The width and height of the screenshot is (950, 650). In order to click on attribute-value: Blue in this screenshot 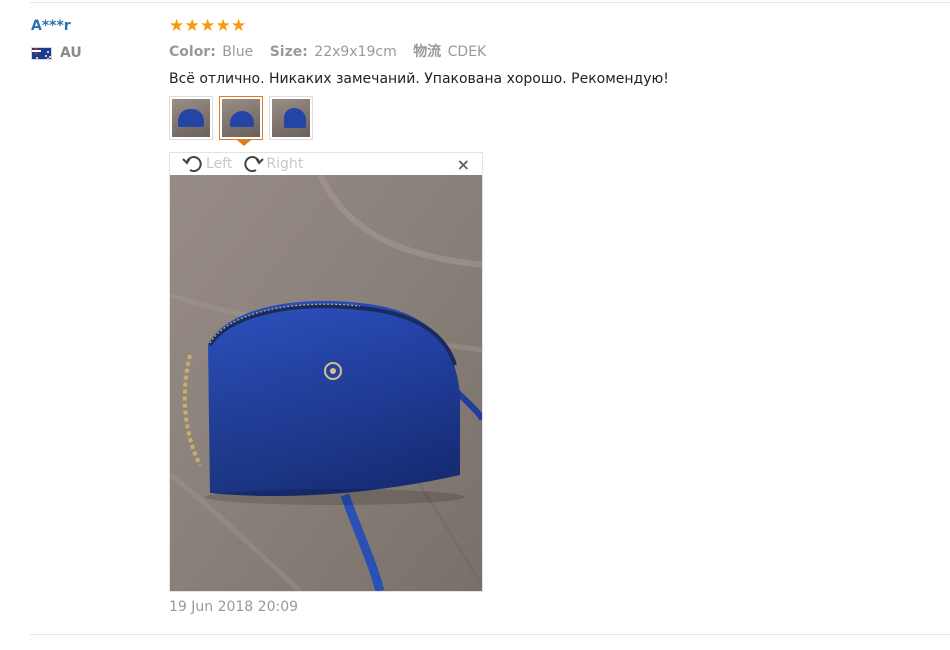, I will do `click(238, 52)`.